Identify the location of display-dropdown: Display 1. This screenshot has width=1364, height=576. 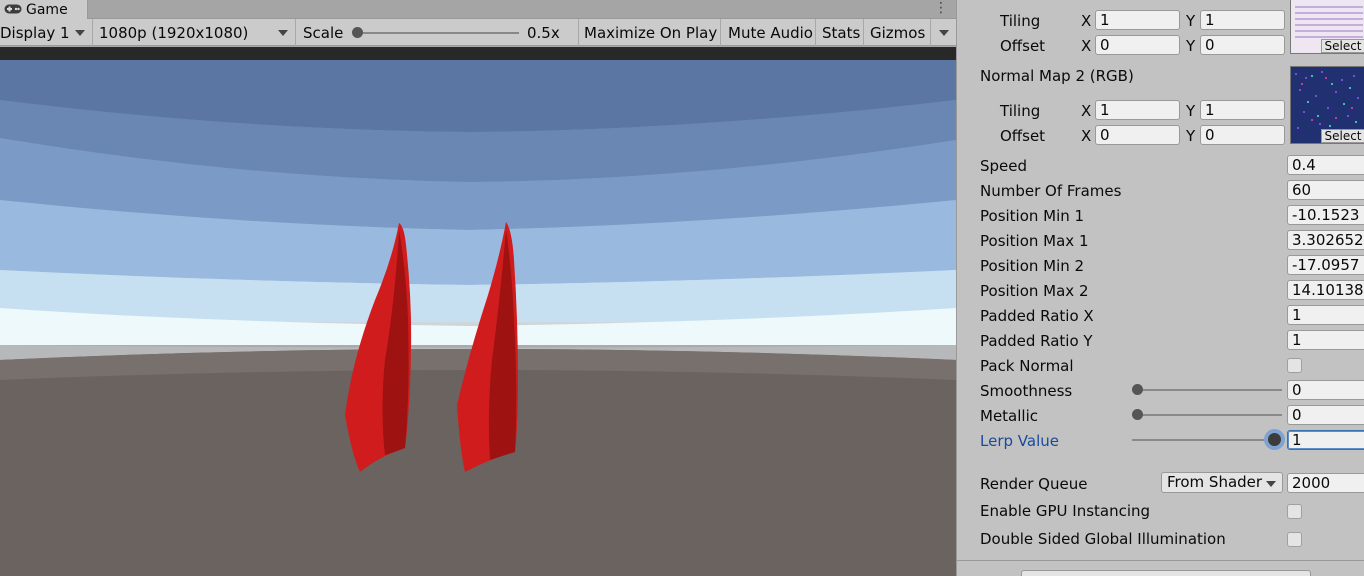
(46, 32).